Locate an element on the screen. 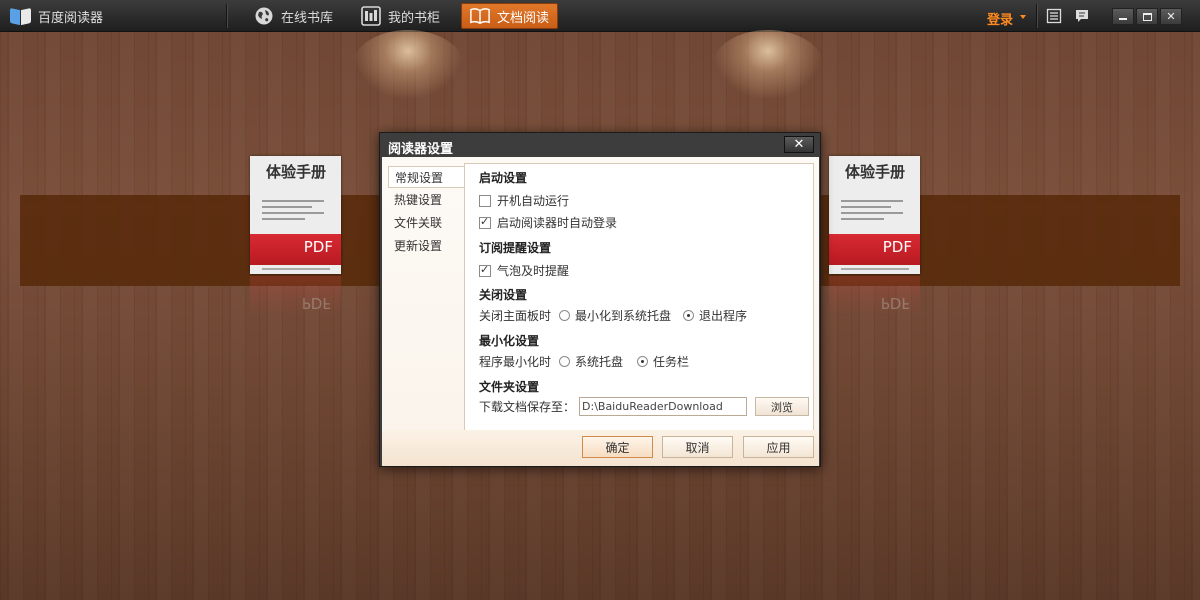 Image resolution: width=1200 pixels, height=600 pixels. minimize-behavior-prefix: 程序最小化时 is located at coordinates (515, 362).